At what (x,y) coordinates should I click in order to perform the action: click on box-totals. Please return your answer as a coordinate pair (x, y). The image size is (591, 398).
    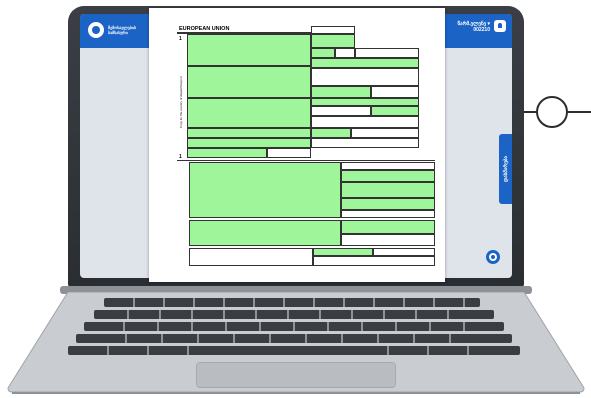
    Looking at the image, I should click on (323, 53).